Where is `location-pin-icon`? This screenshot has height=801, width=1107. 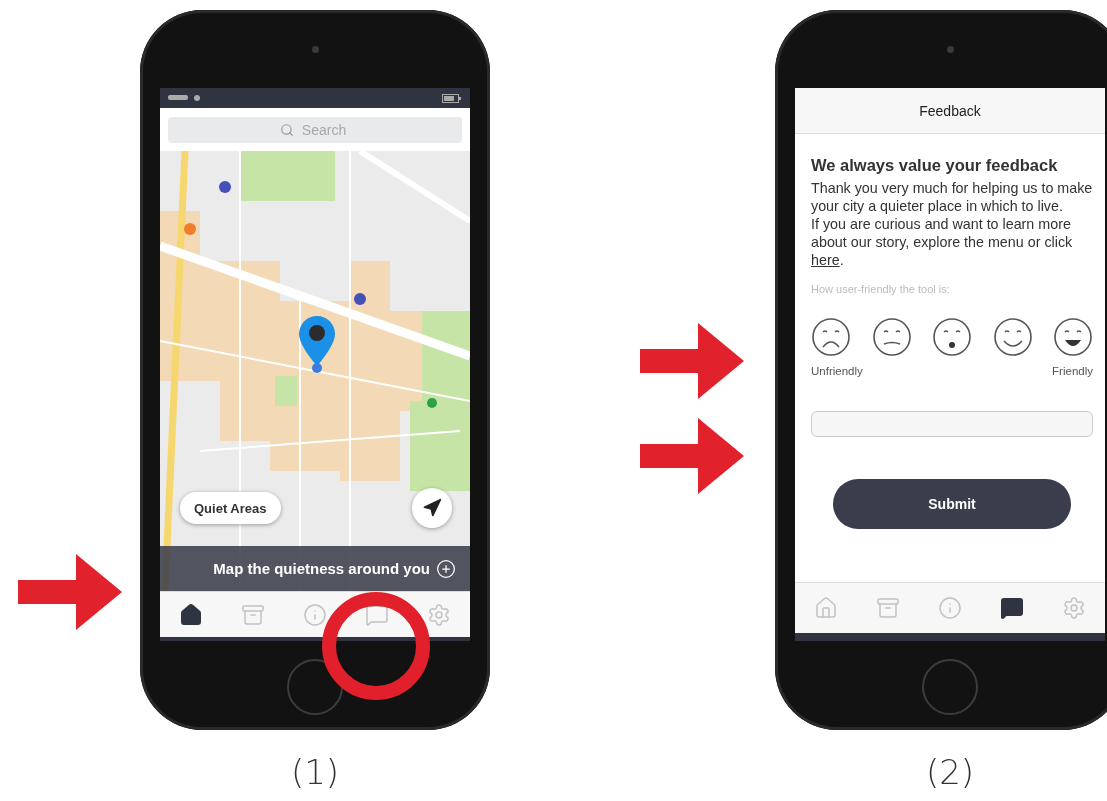 location-pin-icon is located at coordinates (317, 345).